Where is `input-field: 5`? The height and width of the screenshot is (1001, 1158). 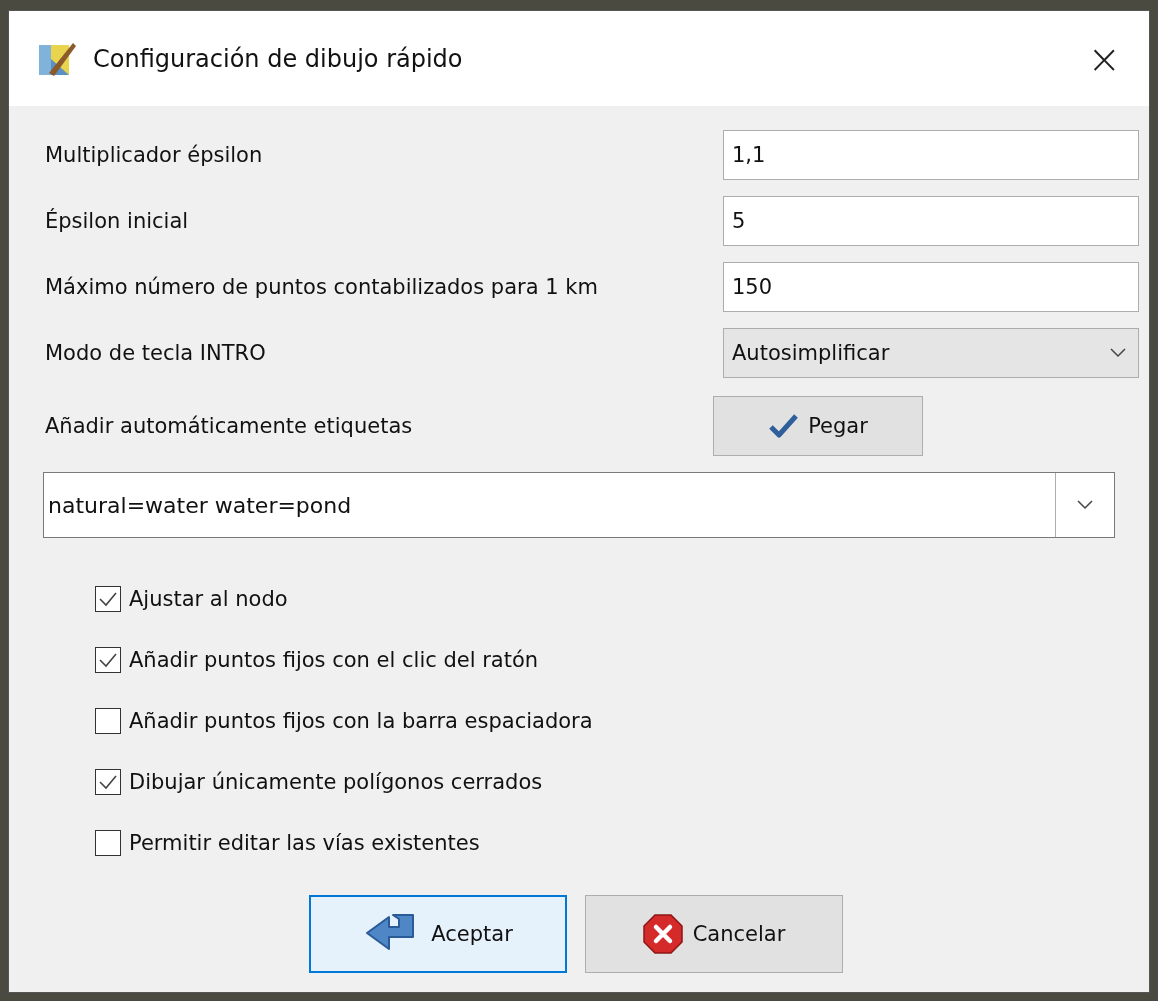
input-field: 5 is located at coordinates (931, 221).